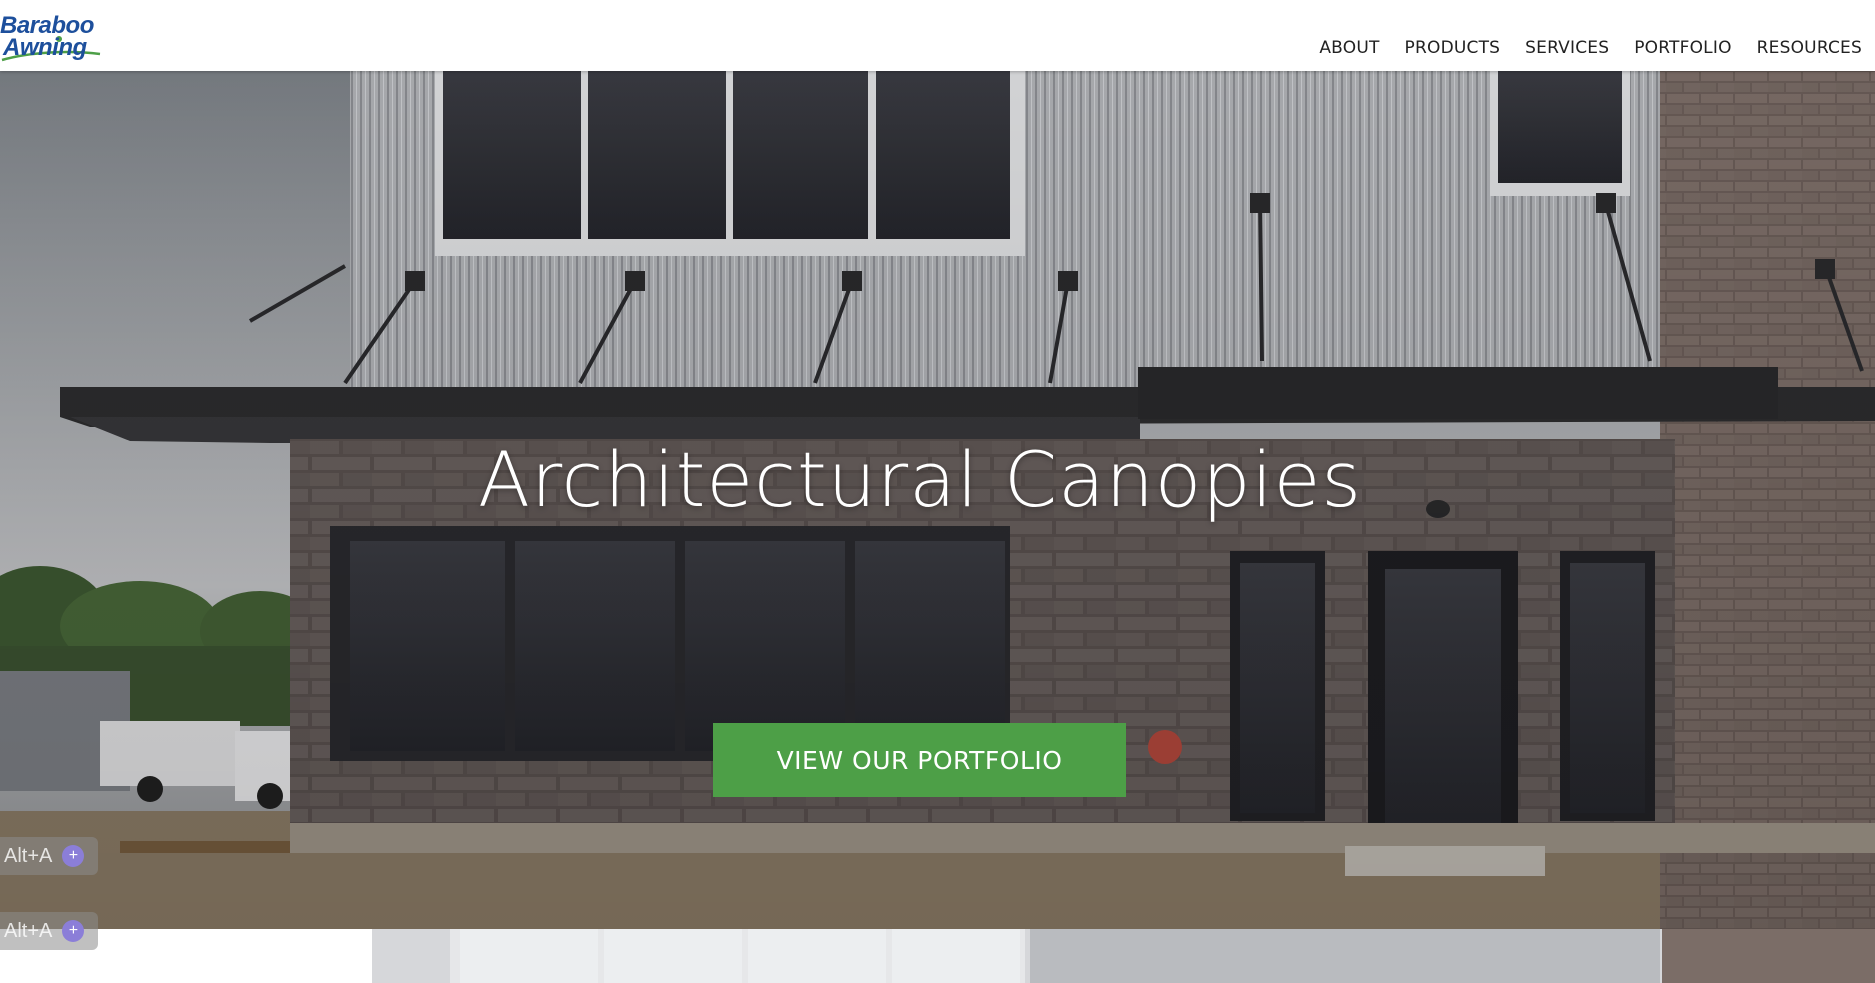  What do you see at coordinates (45, 47) in the screenshot?
I see `logo-text-line2: Awning` at bounding box center [45, 47].